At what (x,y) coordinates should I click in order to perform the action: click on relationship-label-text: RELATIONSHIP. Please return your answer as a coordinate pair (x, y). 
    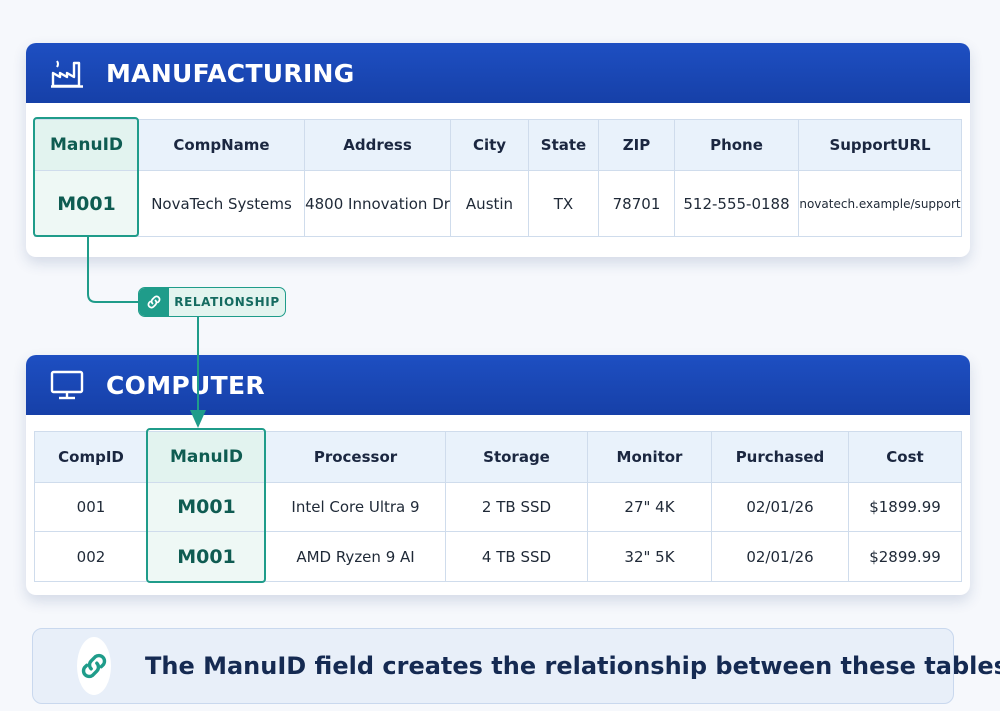
    Looking at the image, I should click on (227, 302).